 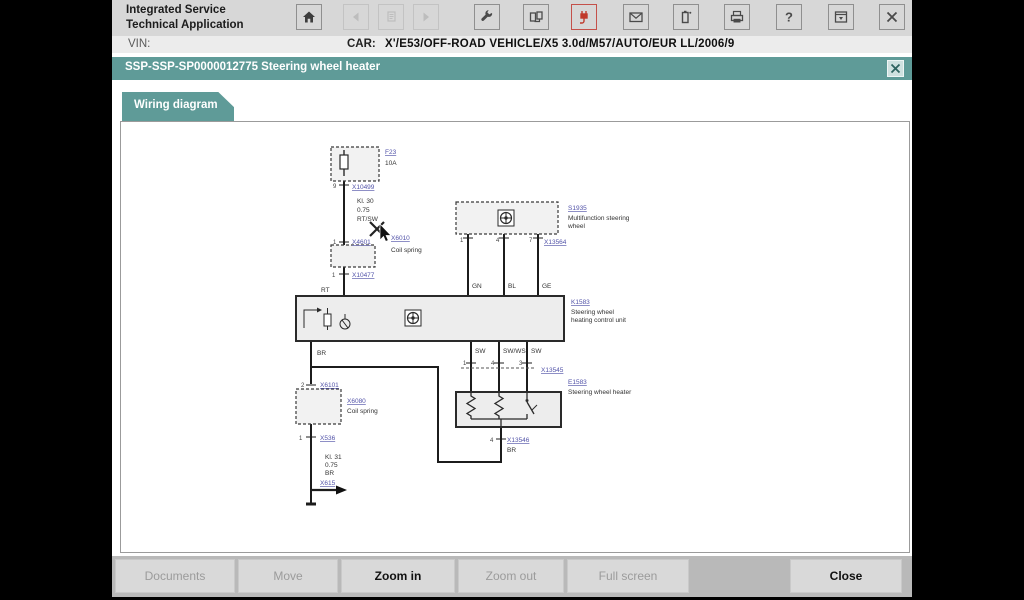 What do you see at coordinates (512, 286) in the screenshot?
I see `wire-color: BL` at bounding box center [512, 286].